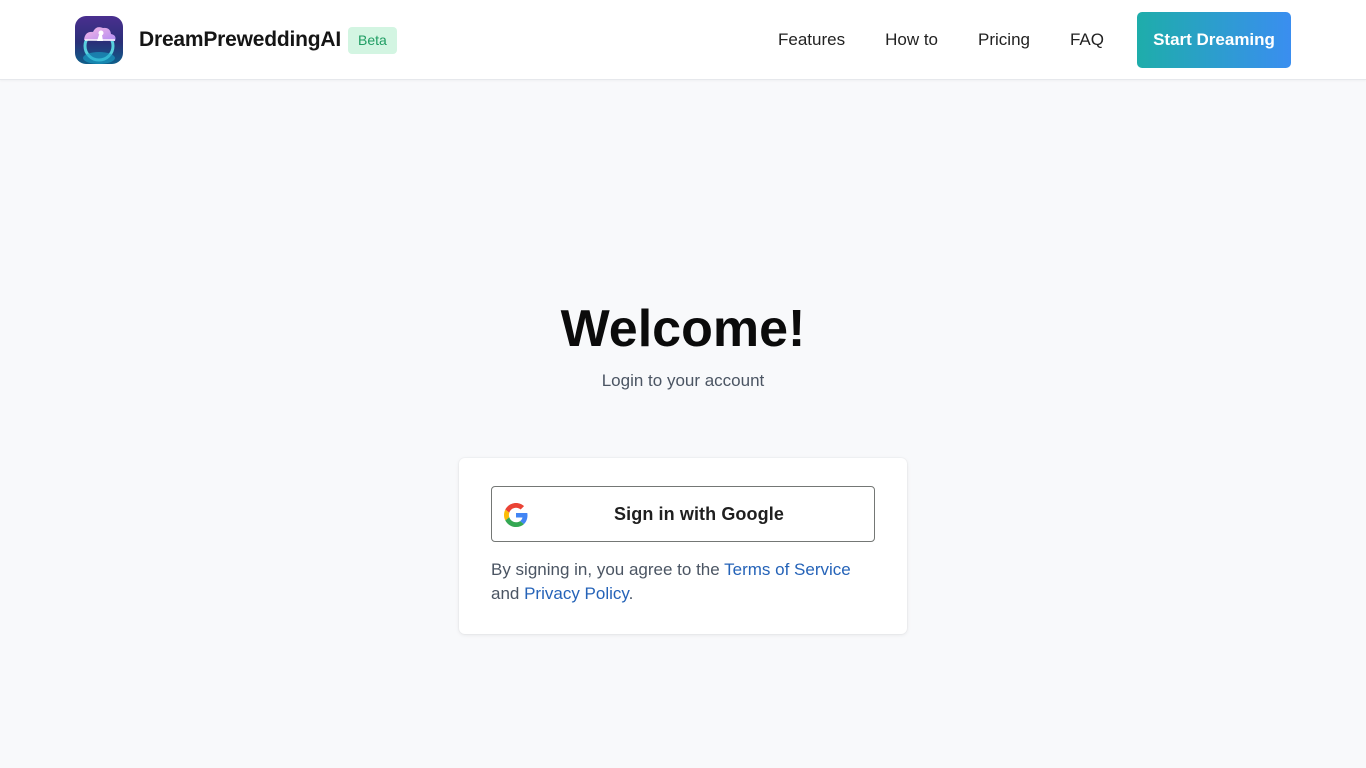  What do you see at coordinates (1214, 40) in the screenshot?
I see `start-dreaming-button: Start Dreaming` at bounding box center [1214, 40].